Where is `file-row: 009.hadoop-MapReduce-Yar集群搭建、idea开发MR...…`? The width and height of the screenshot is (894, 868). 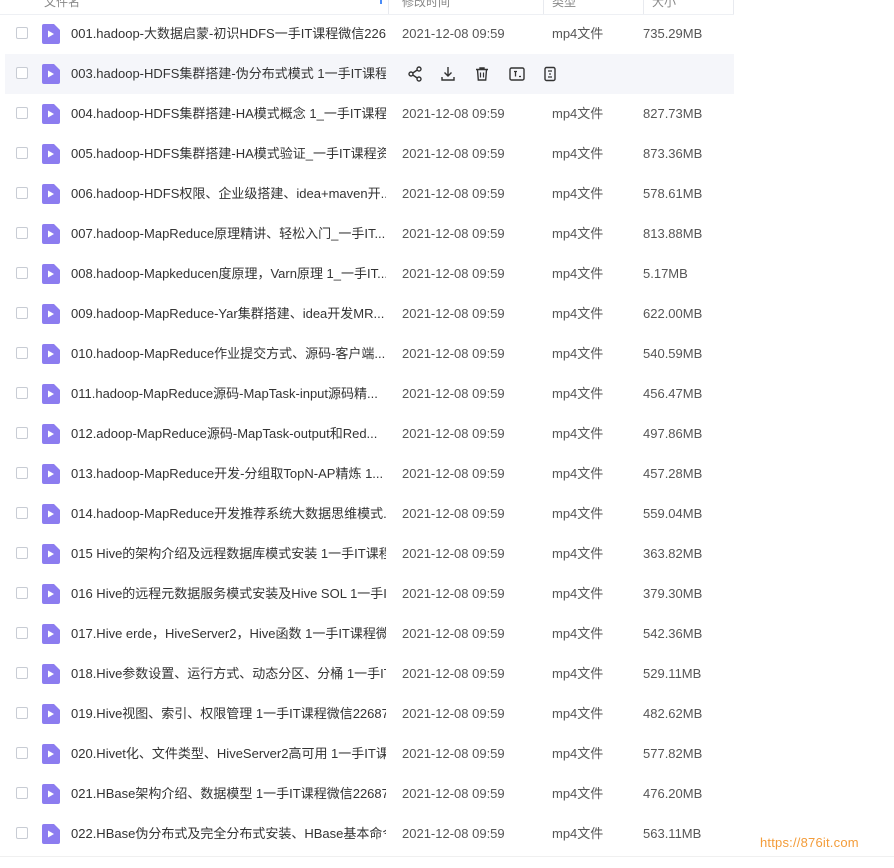 file-row: 009.hadoop-MapReduce-Yar集群搭建、idea开发MR...… is located at coordinates (369, 314).